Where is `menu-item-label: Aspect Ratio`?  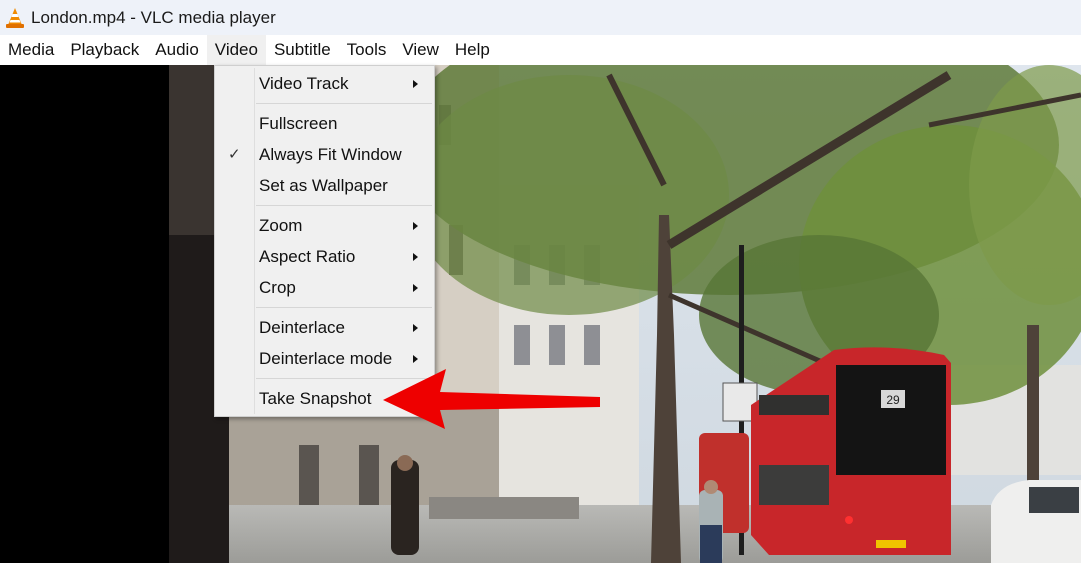 menu-item-label: Aspect Ratio is located at coordinates (307, 256).